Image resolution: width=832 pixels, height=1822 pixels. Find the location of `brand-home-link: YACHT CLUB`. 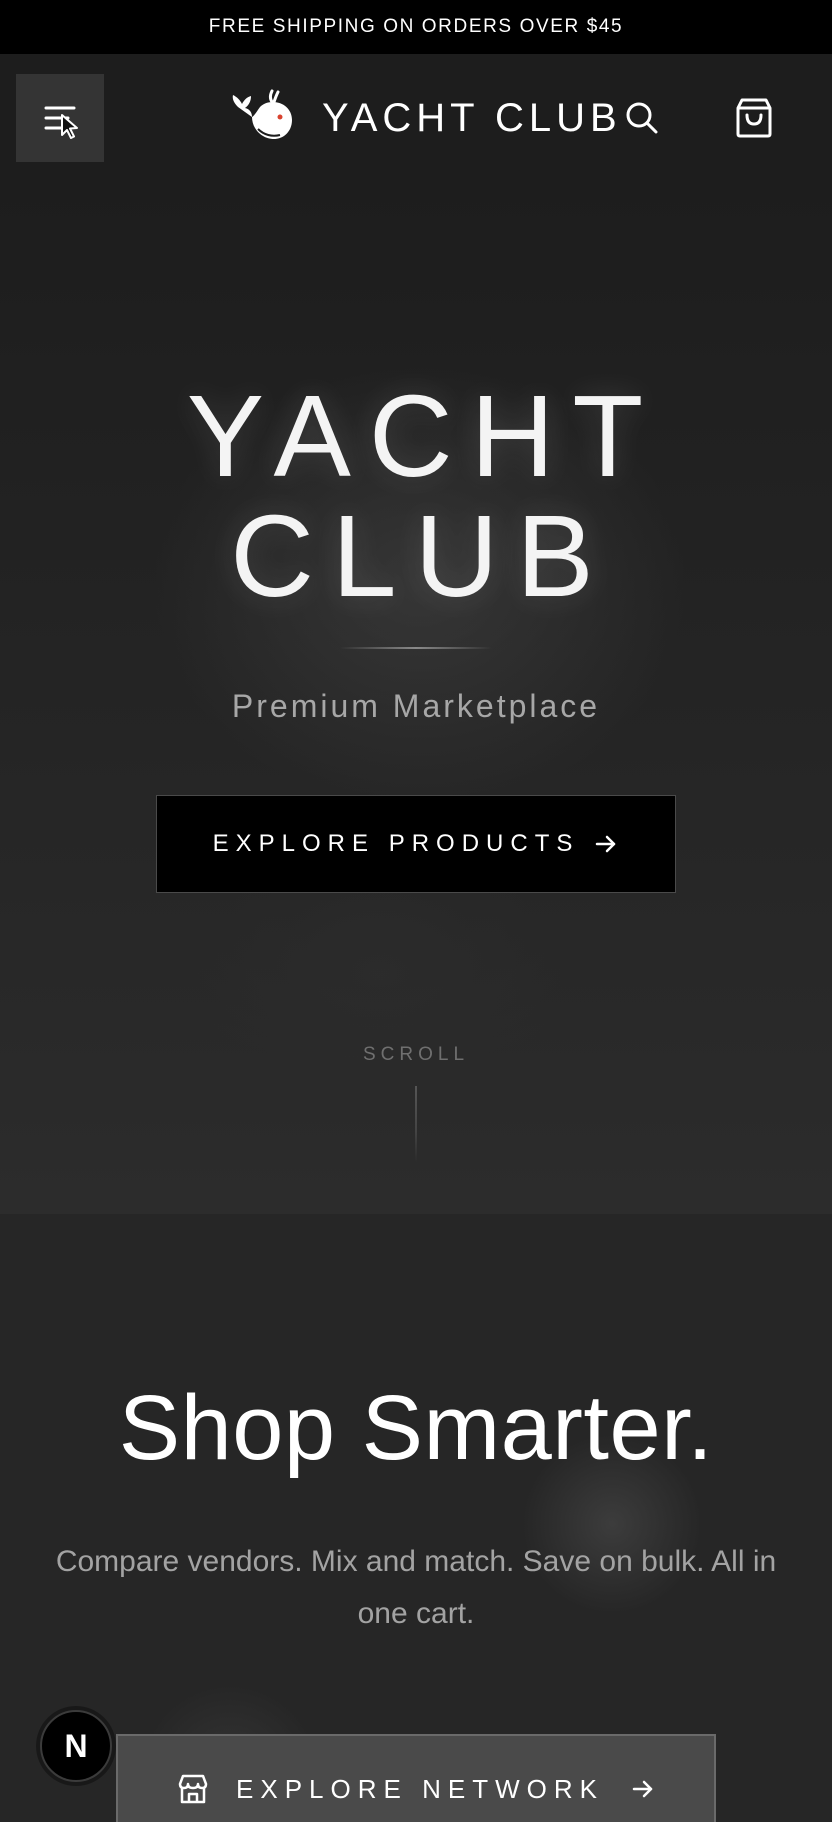

brand-home-link: YACHT CLUB is located at coordinates (426, 118).